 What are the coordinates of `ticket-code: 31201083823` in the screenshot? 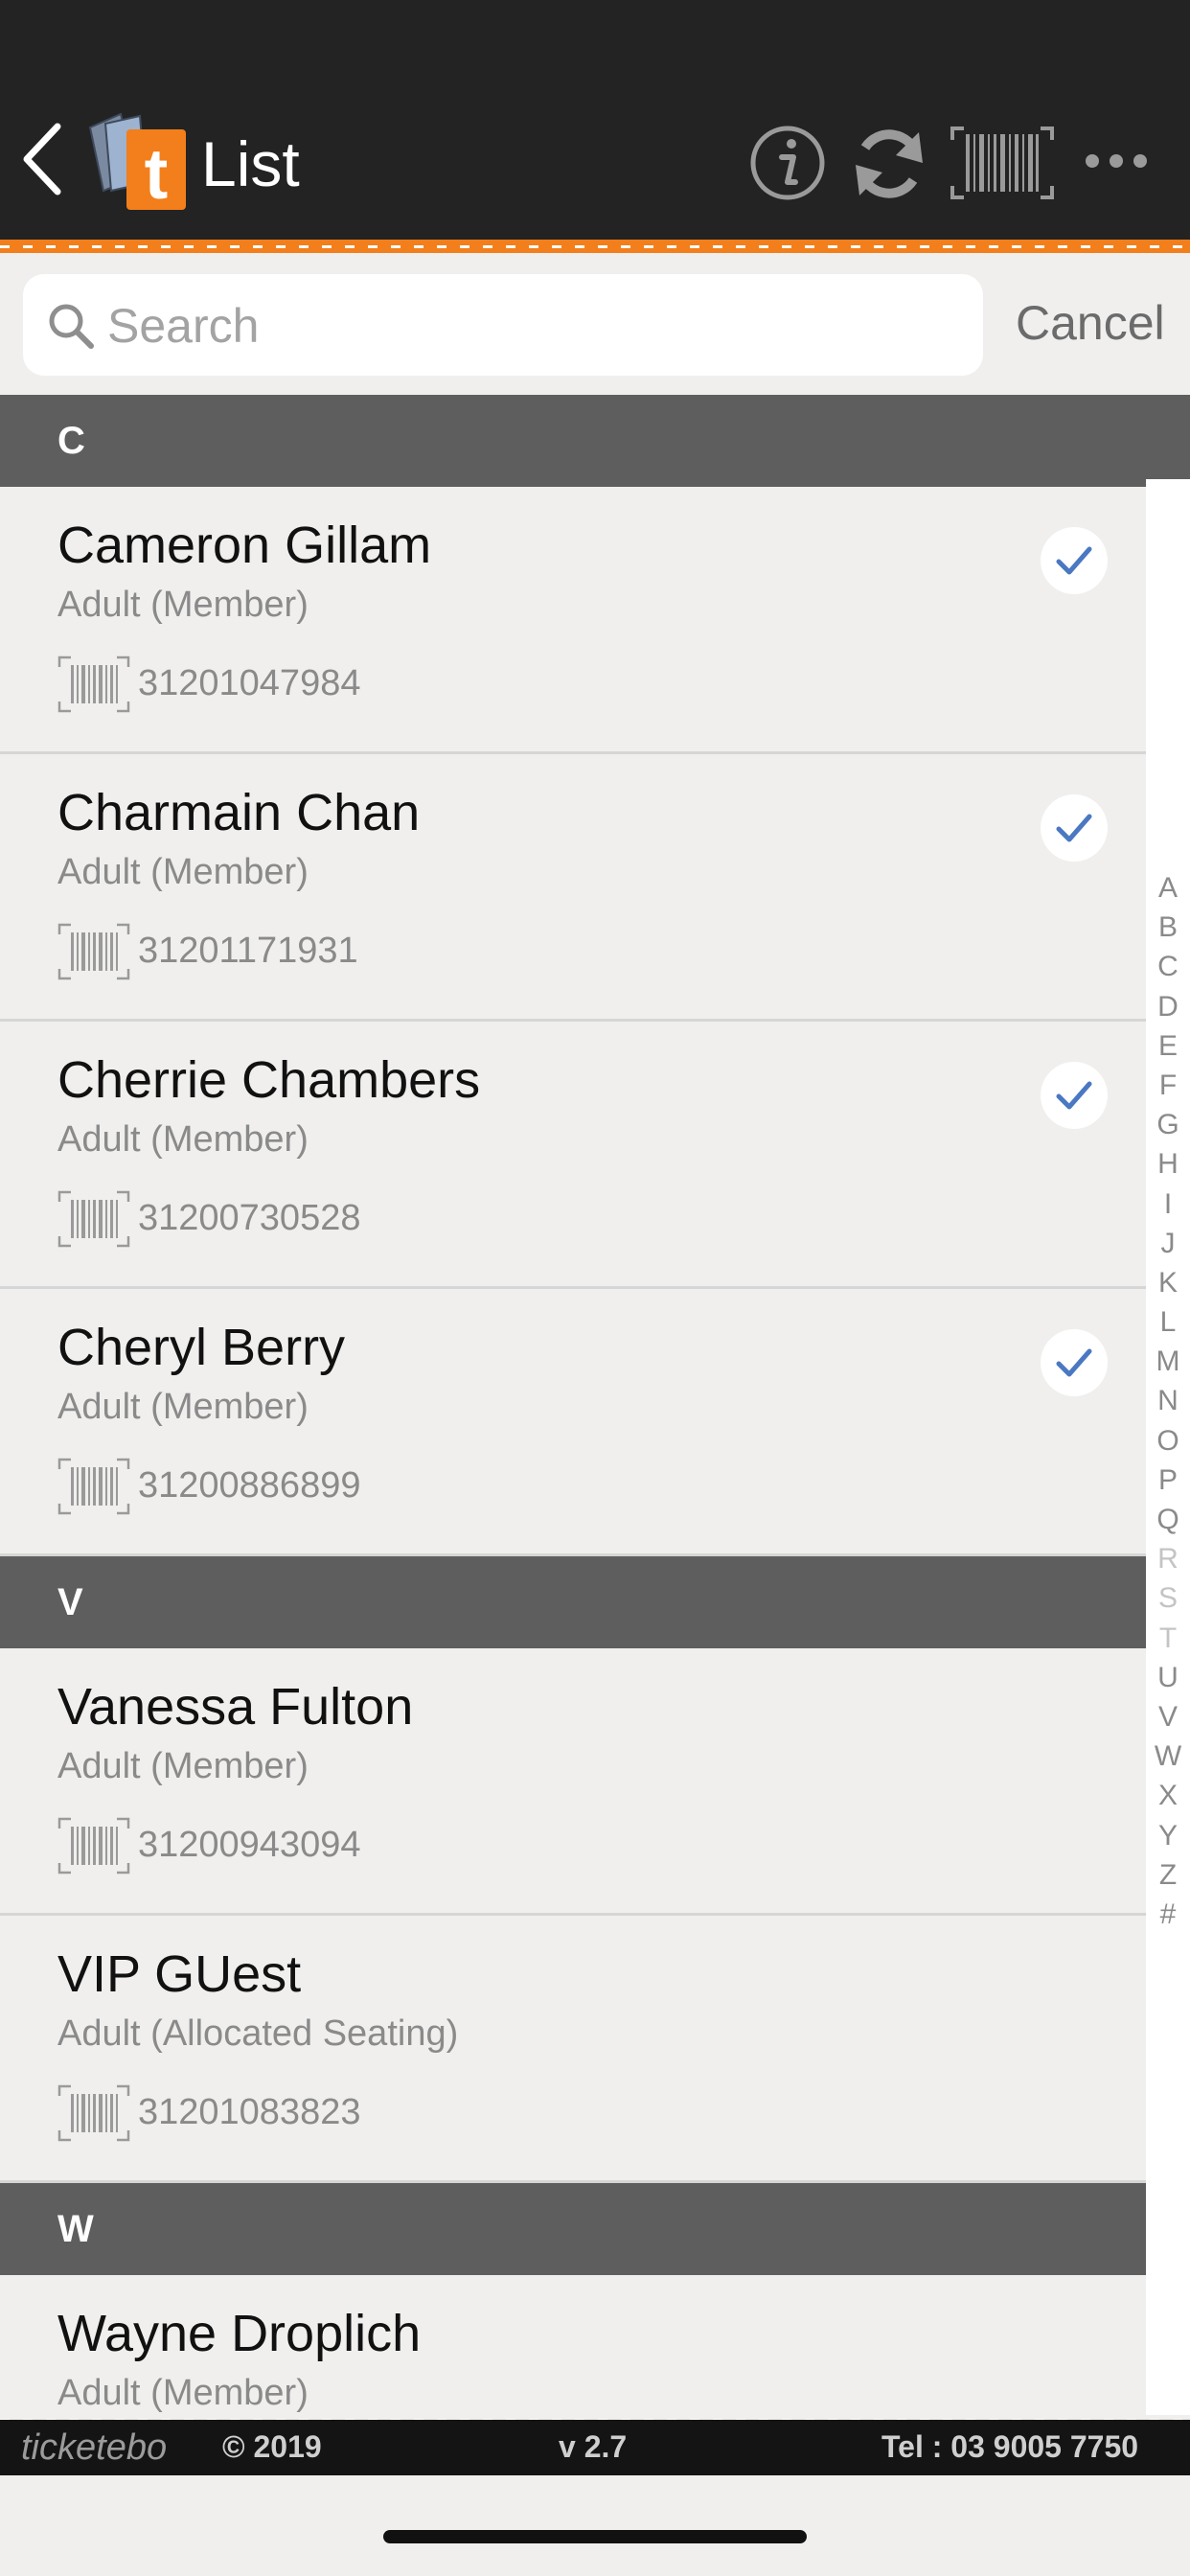 It's located at (250, 2112).